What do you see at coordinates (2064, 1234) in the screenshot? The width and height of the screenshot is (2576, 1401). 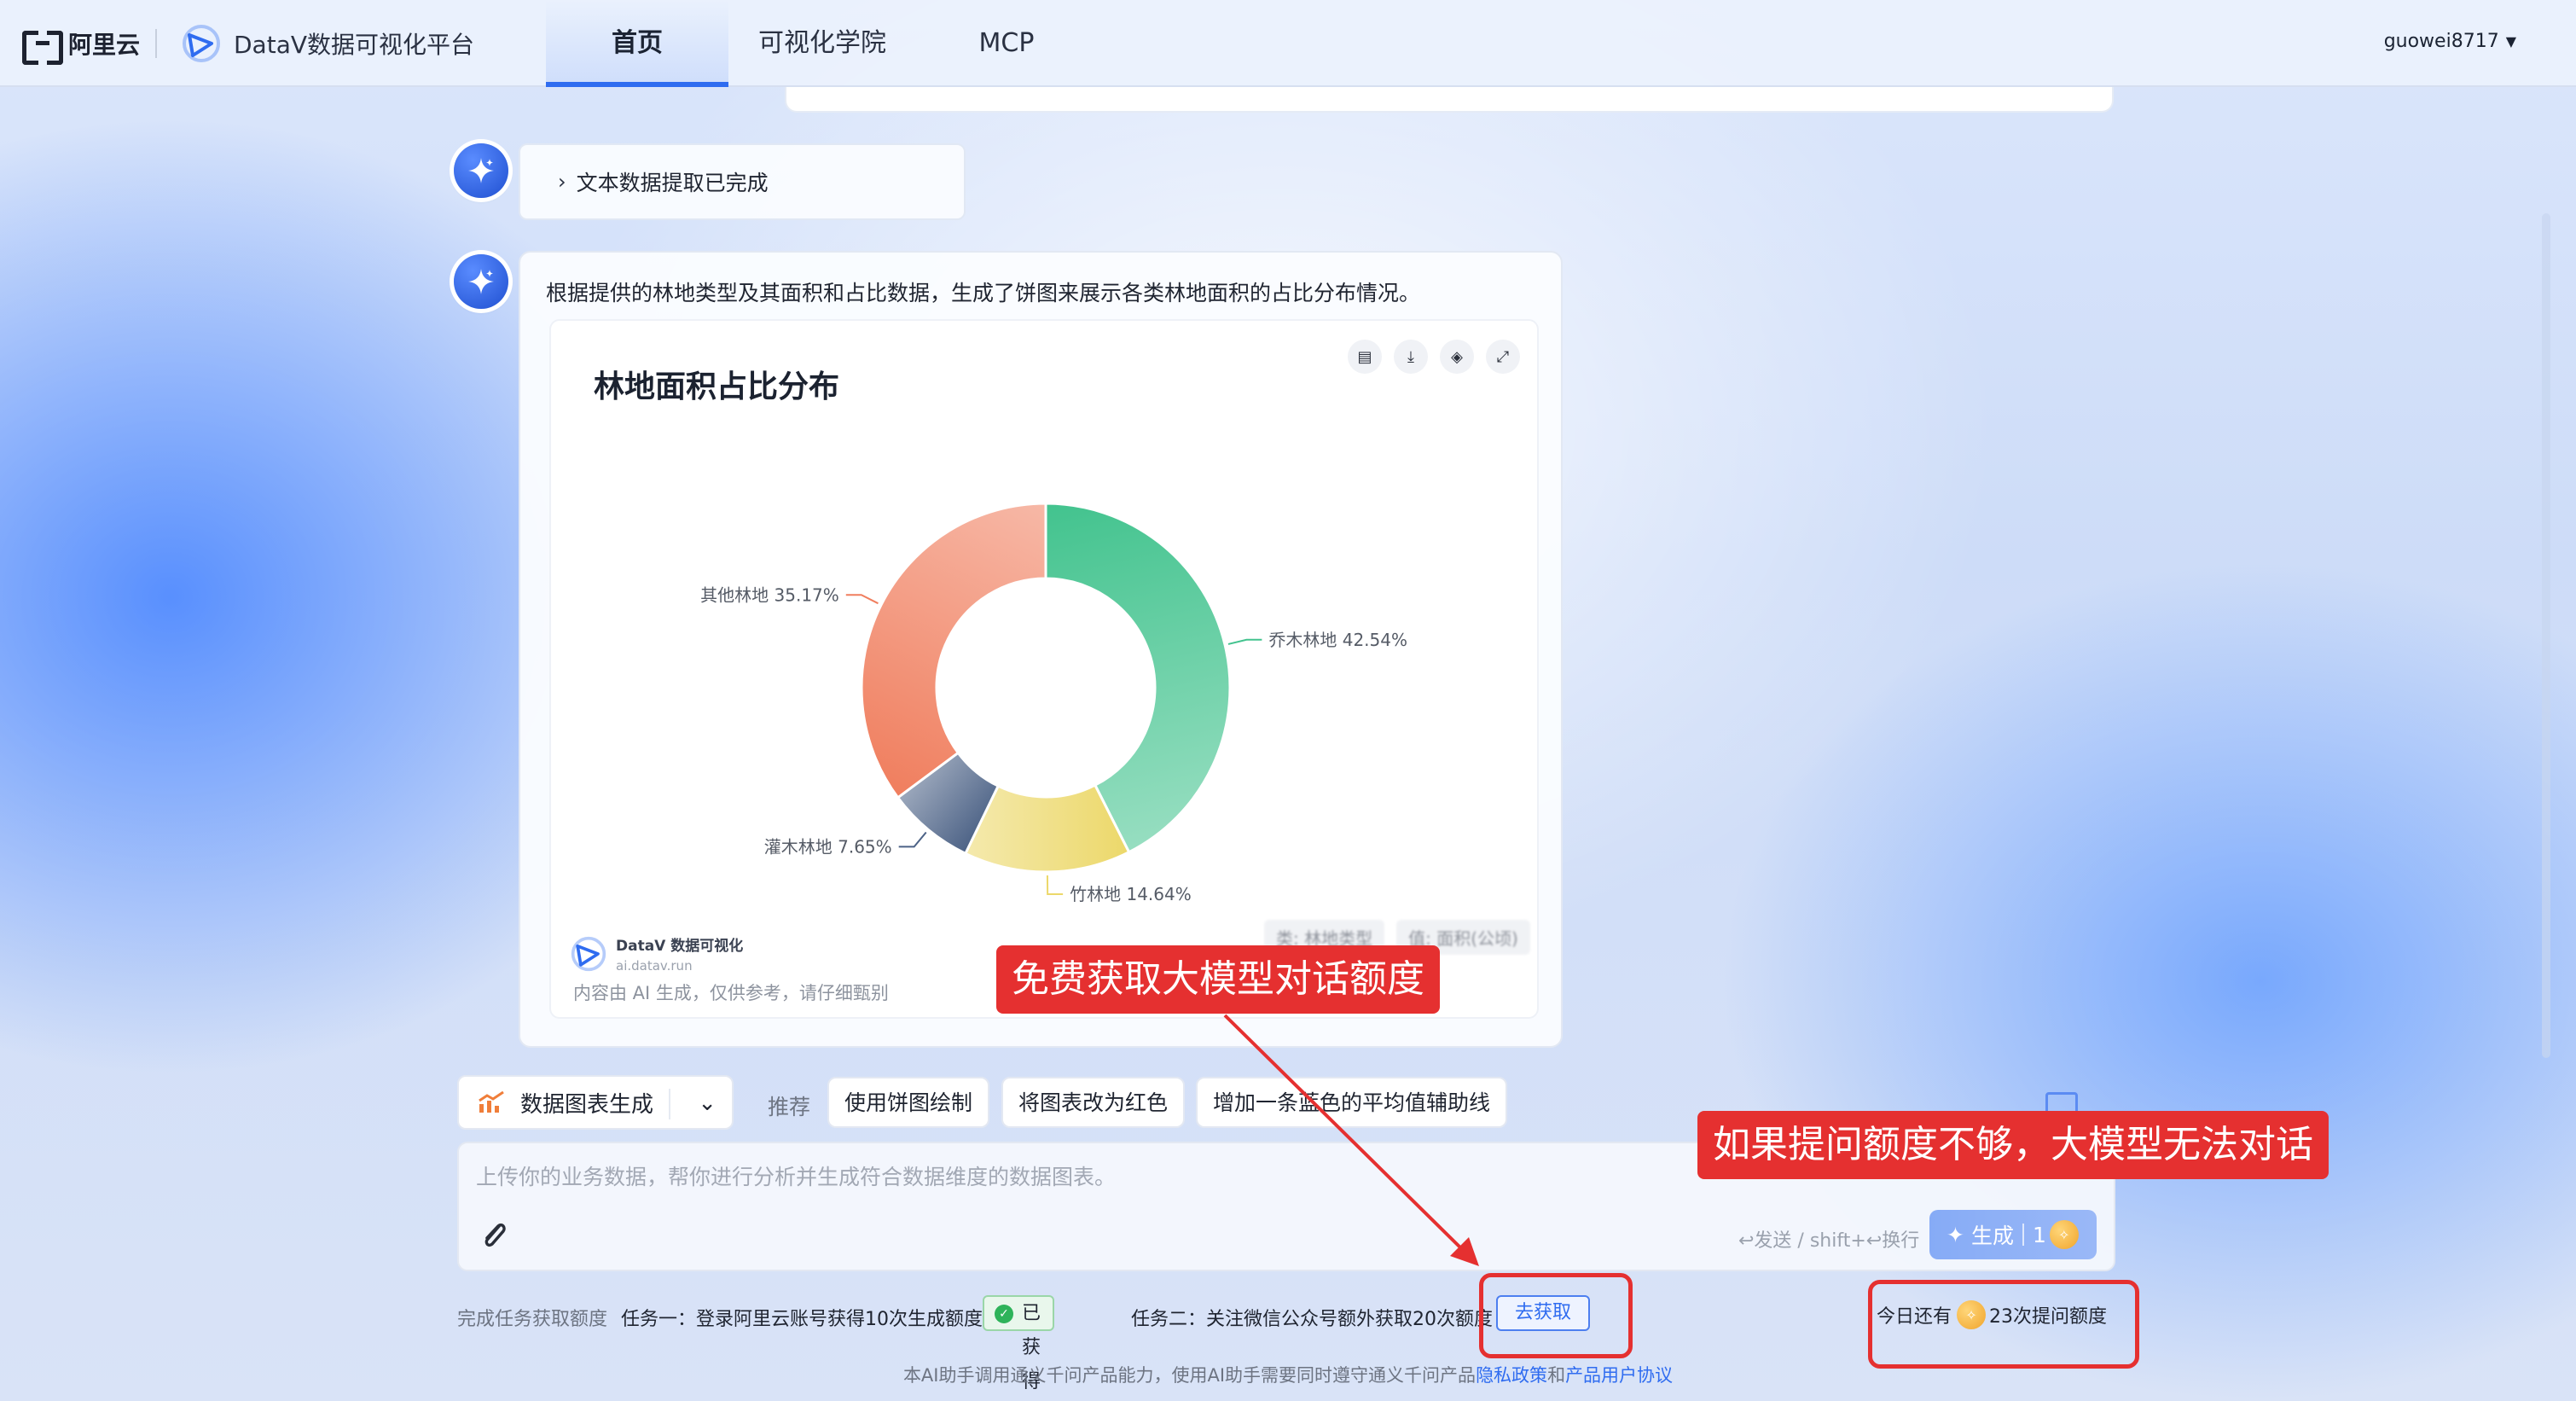 I see `coin-icon: ✧` at bounding box center [2064, 1234].